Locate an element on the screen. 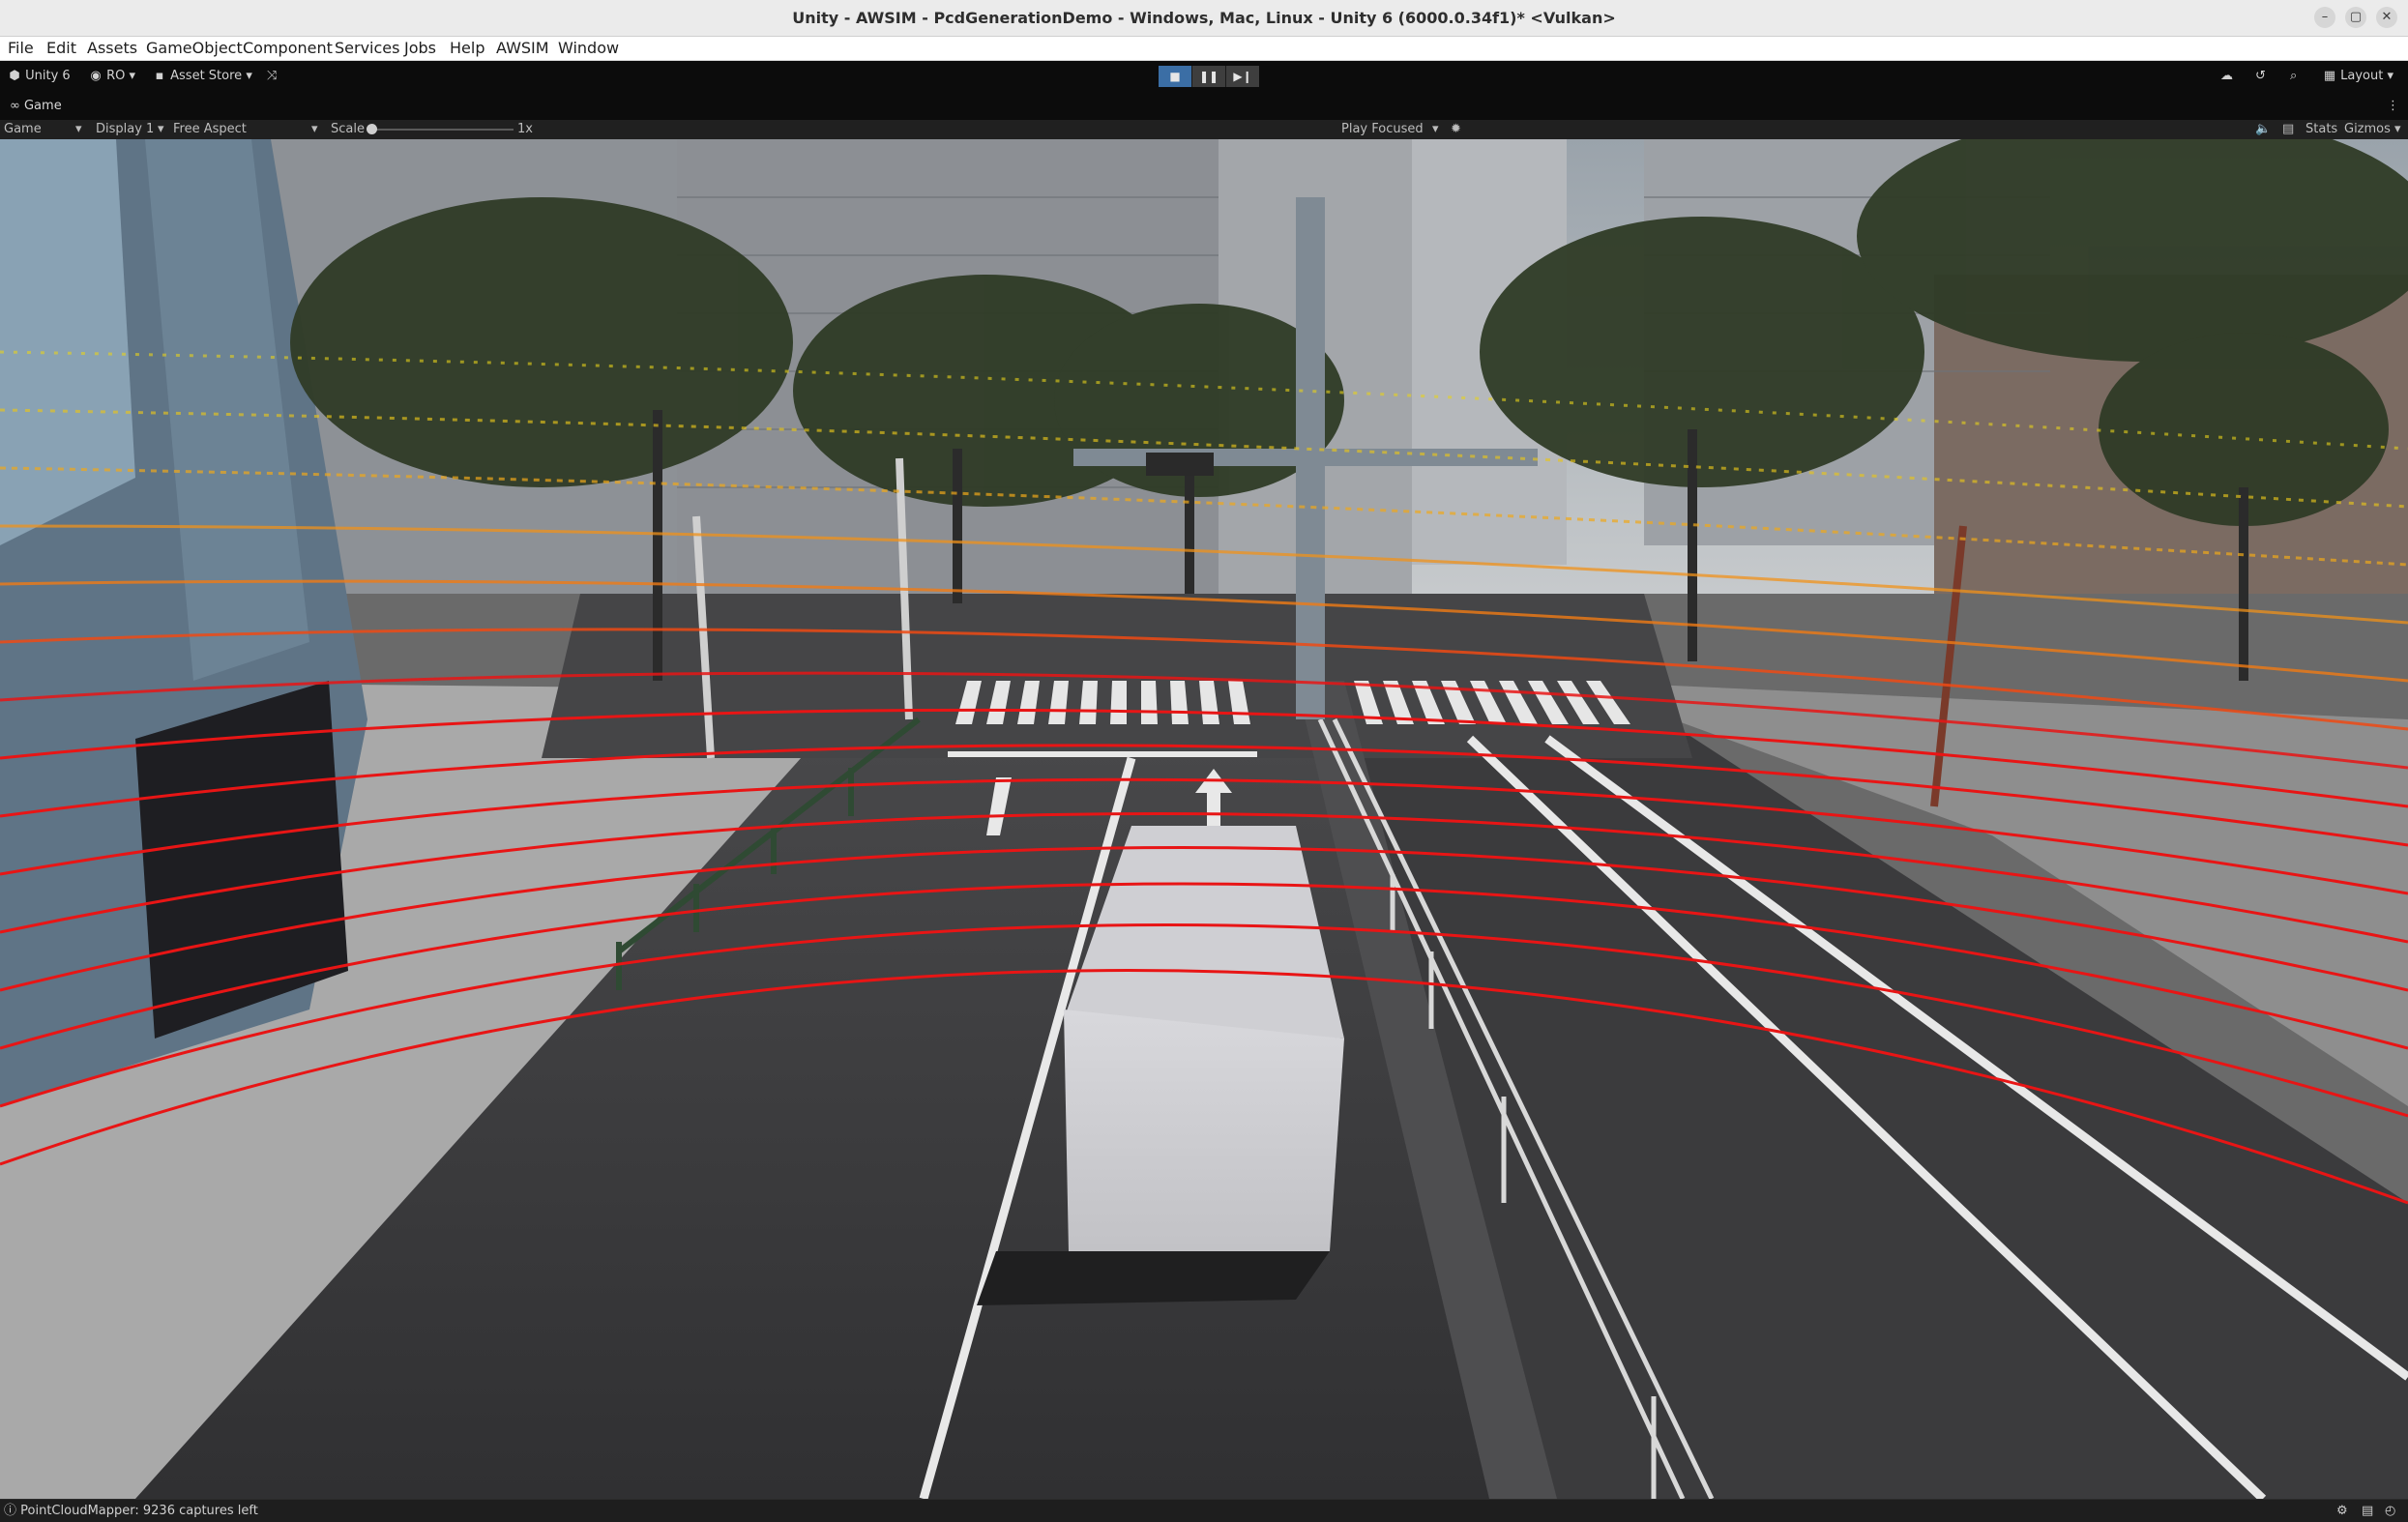 The width and height of the screenshot is (2408, 1522). info-icon: ⓘ is located at coordinates (10, 1511).